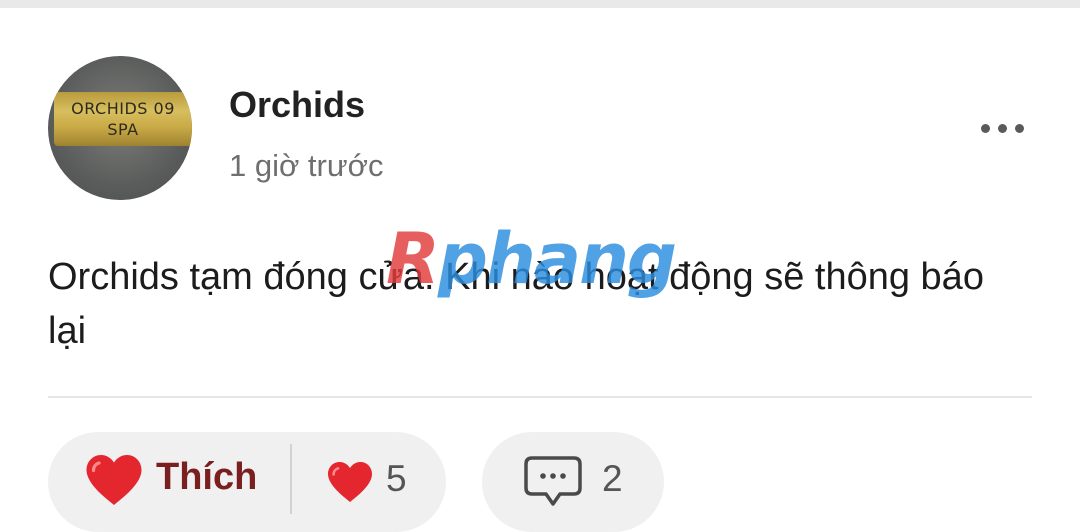 The width and height of the screenshot is (1080, 532). I want to click on like-reaction-bar: Thích 5, so click(247, 482).